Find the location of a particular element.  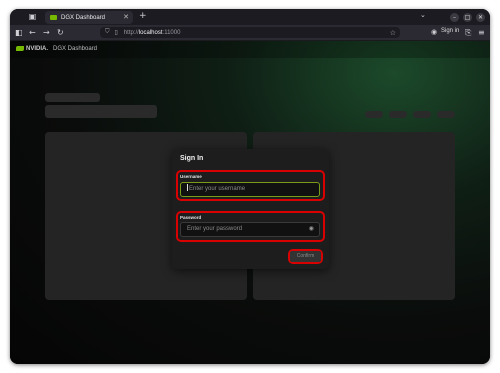

browser-sign-in: Sign in is located at coordinates (450, 31).